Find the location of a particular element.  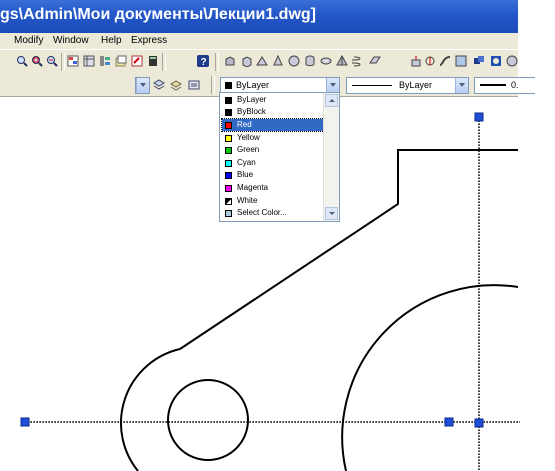

tool-palettes-icon is located at coordinates (105, 61).